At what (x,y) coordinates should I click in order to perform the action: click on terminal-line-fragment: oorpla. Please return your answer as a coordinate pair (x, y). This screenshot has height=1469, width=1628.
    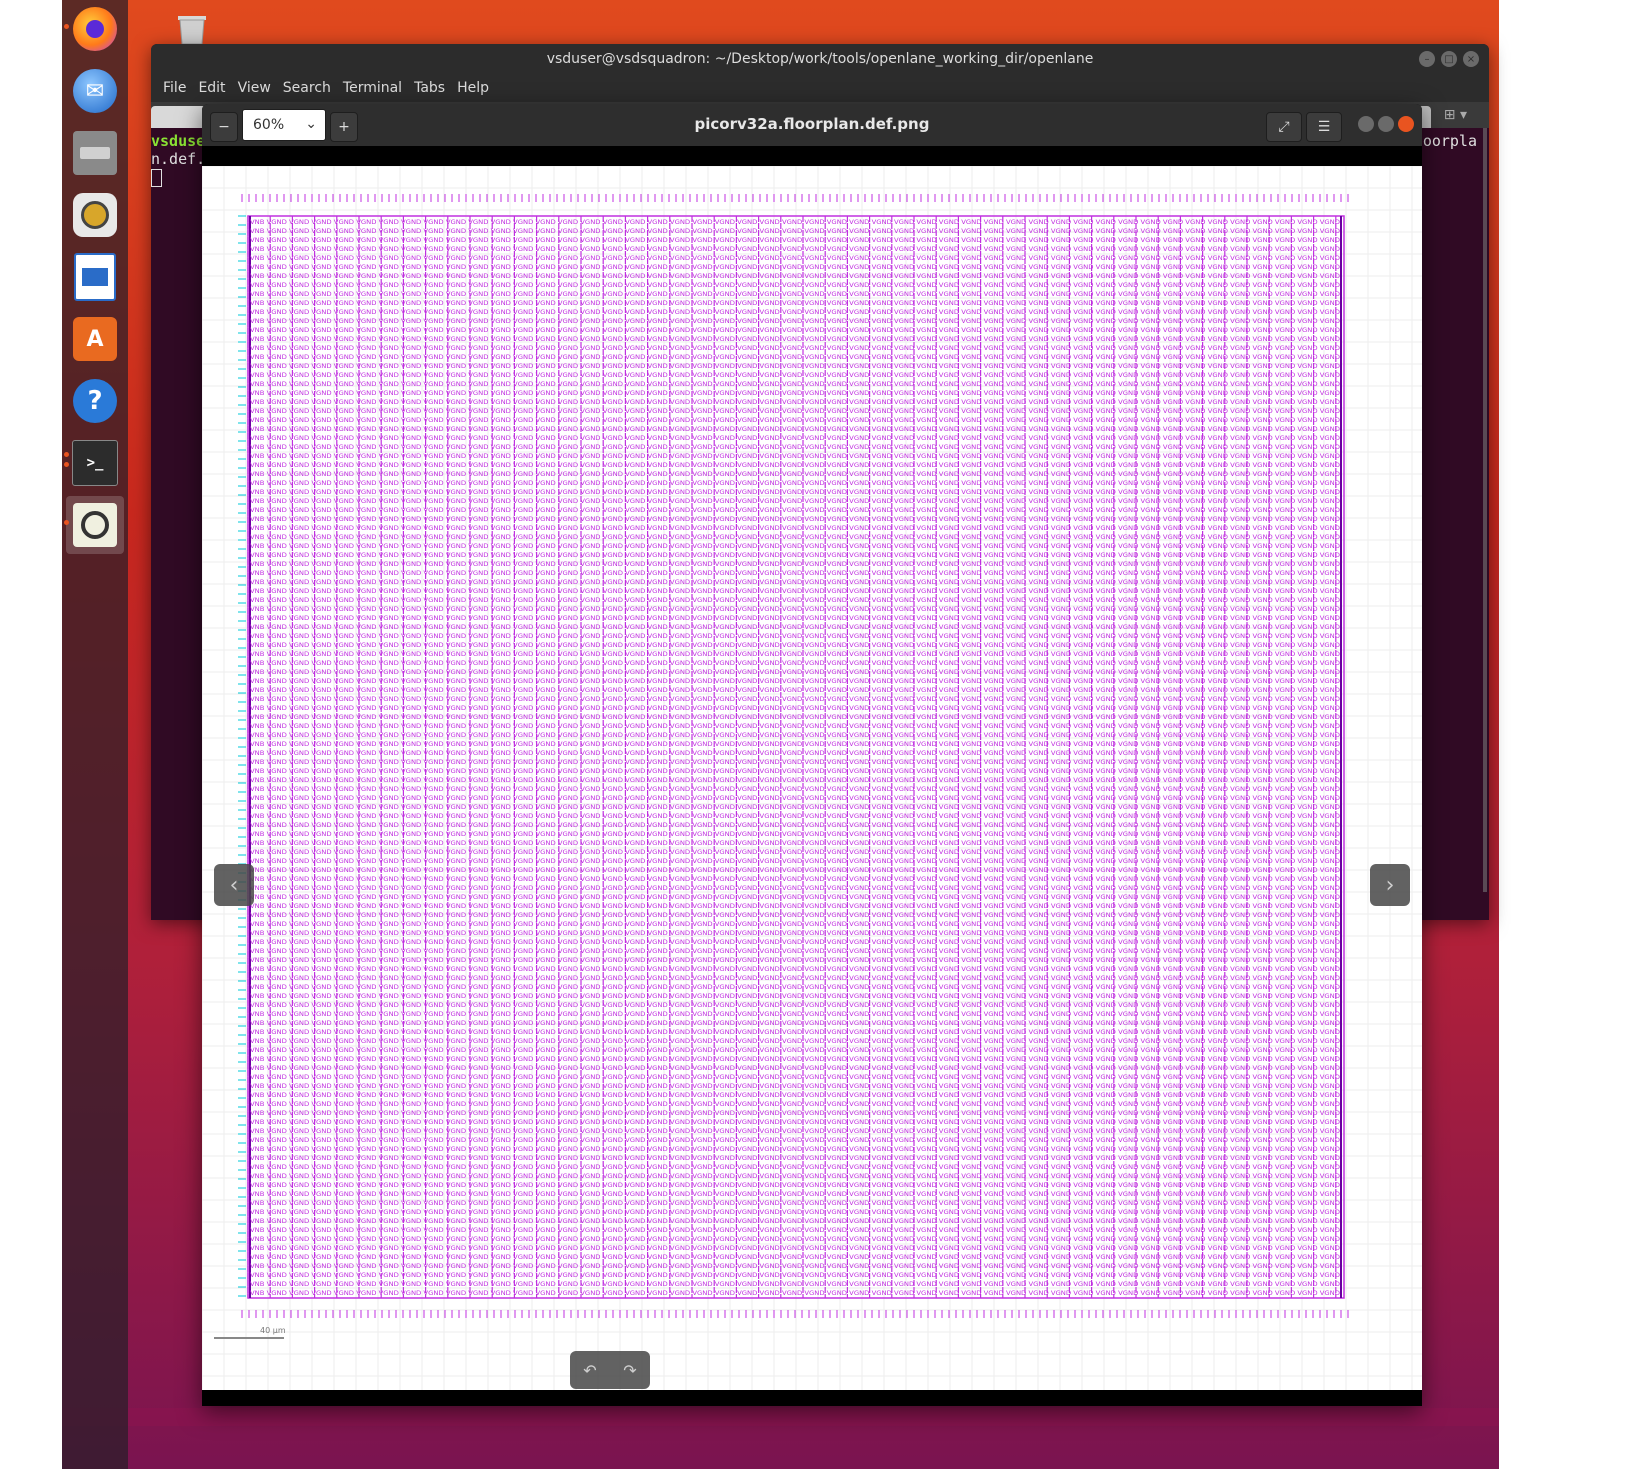
    Looking at the image, I should click on (1449, 141).